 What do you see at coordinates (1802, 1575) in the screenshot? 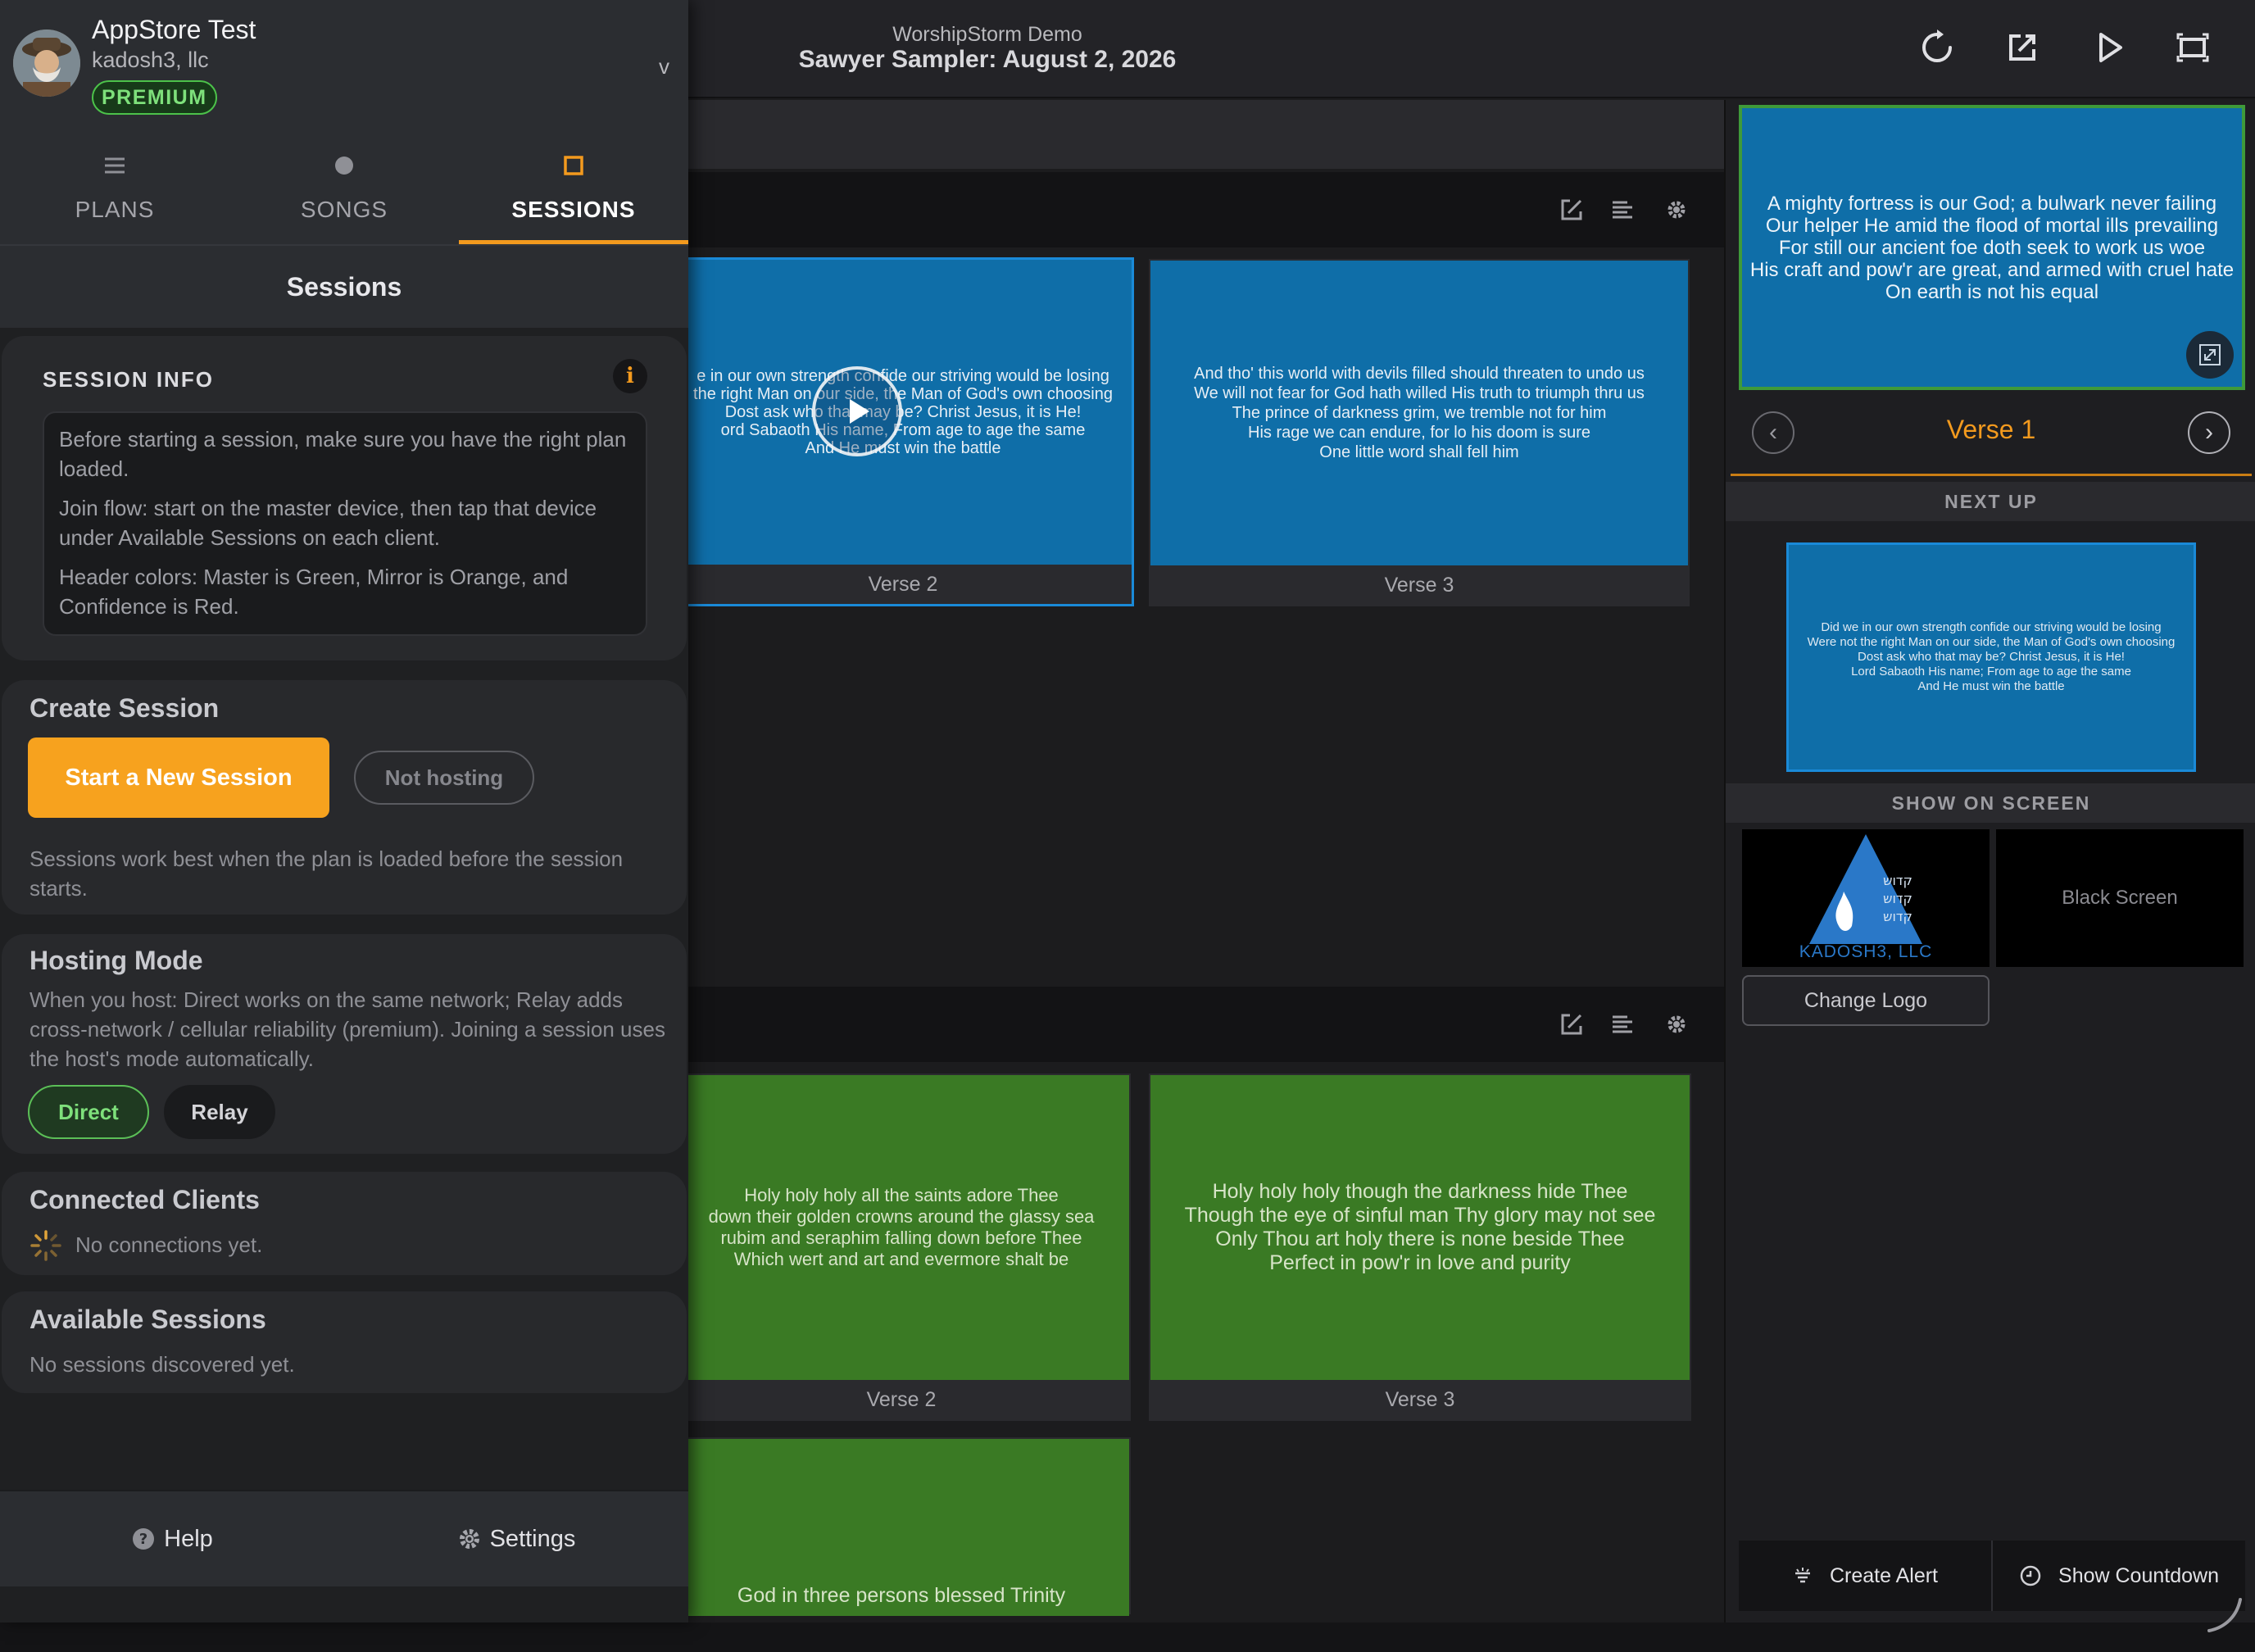
I see `alert-icon` at bounding box center [1802, 1575].